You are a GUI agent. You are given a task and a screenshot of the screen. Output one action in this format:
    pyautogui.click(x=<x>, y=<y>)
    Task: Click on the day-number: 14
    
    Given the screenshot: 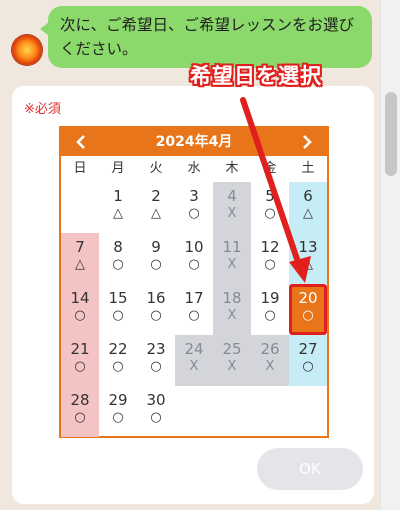 What is the action you would take?
    pyautogui.click(x=80, y=298)
    